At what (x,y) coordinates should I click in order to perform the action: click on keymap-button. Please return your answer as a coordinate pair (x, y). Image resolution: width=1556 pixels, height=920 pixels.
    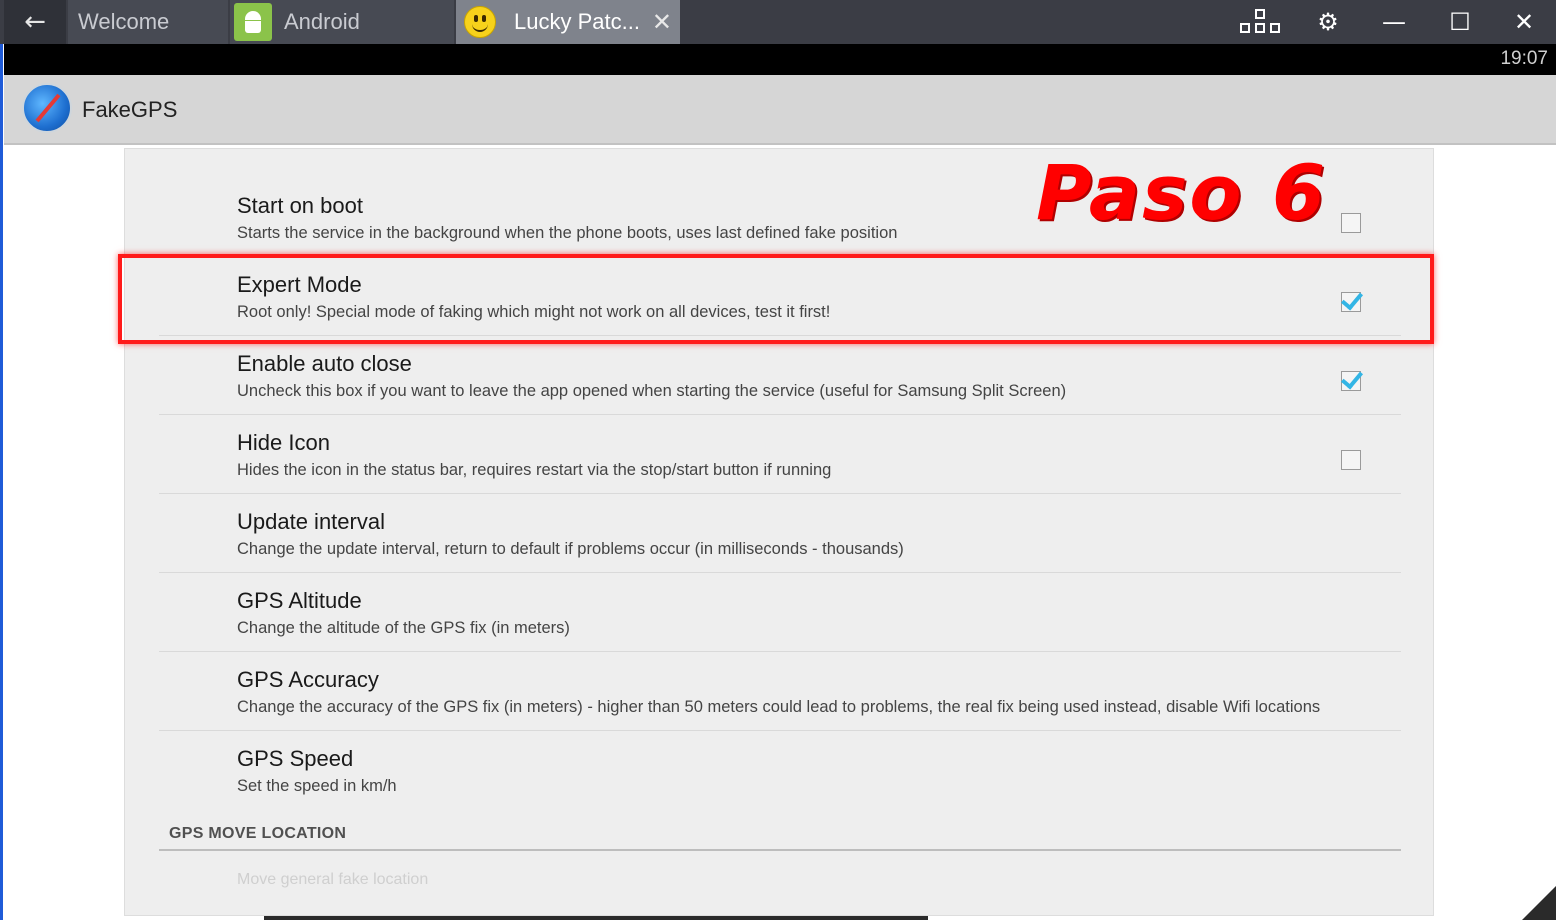
    Looking at the image, I should click on (1260, 22).